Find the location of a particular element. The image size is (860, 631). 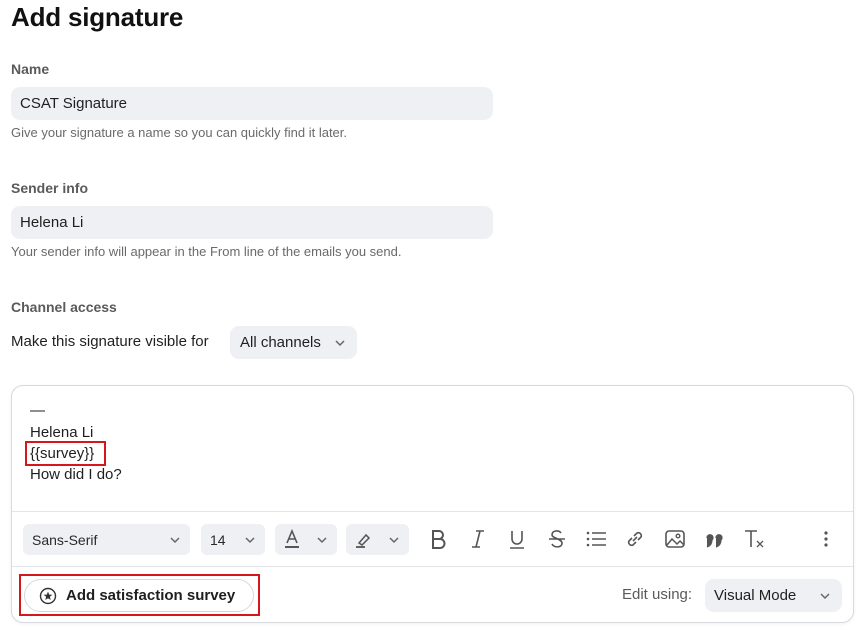

text-color-select is located at coordinates (306, 539).